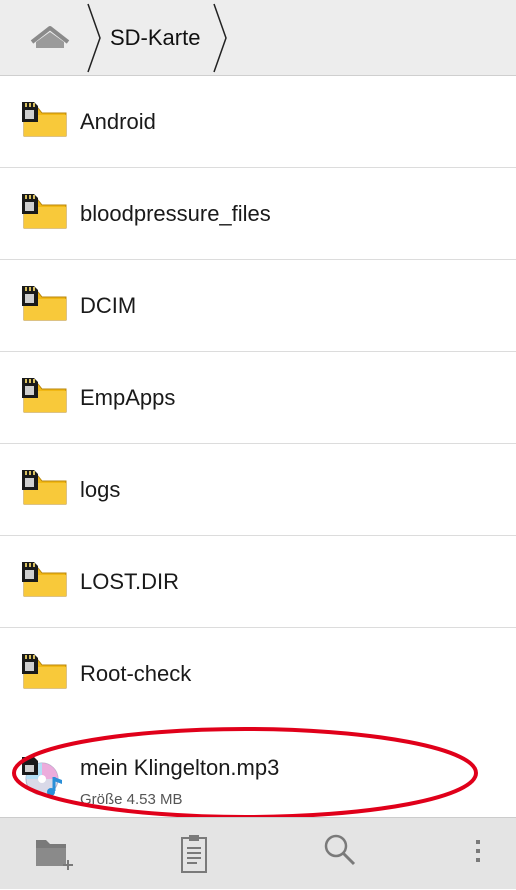 The image size is (516, 890). What do you see at coordinates (258, 306) in the screenshot?
I see `list-item-folder: DCIM` at bounding box center [258, 306].